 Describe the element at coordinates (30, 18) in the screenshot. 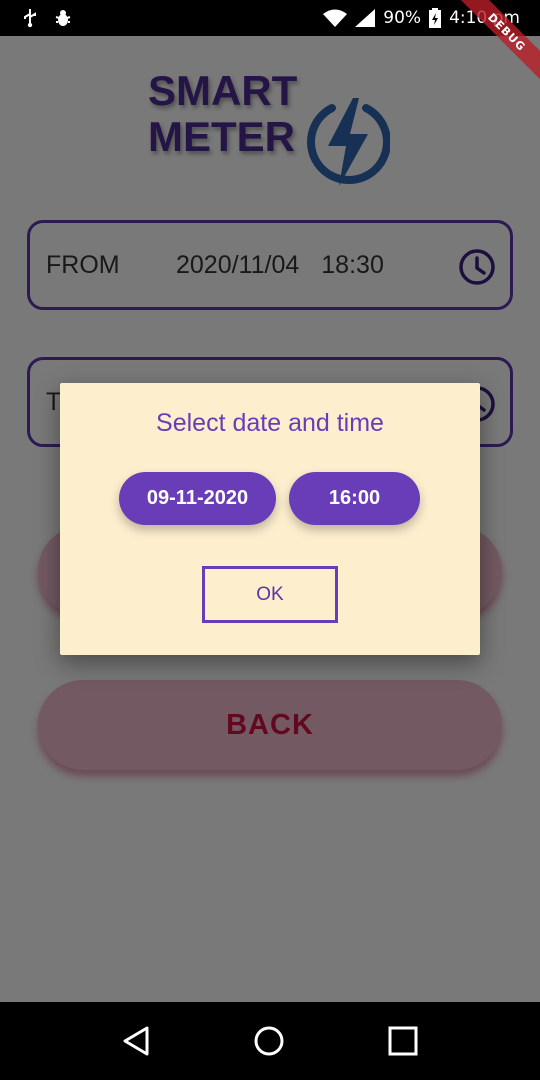

I see `usb-icon` at that location.